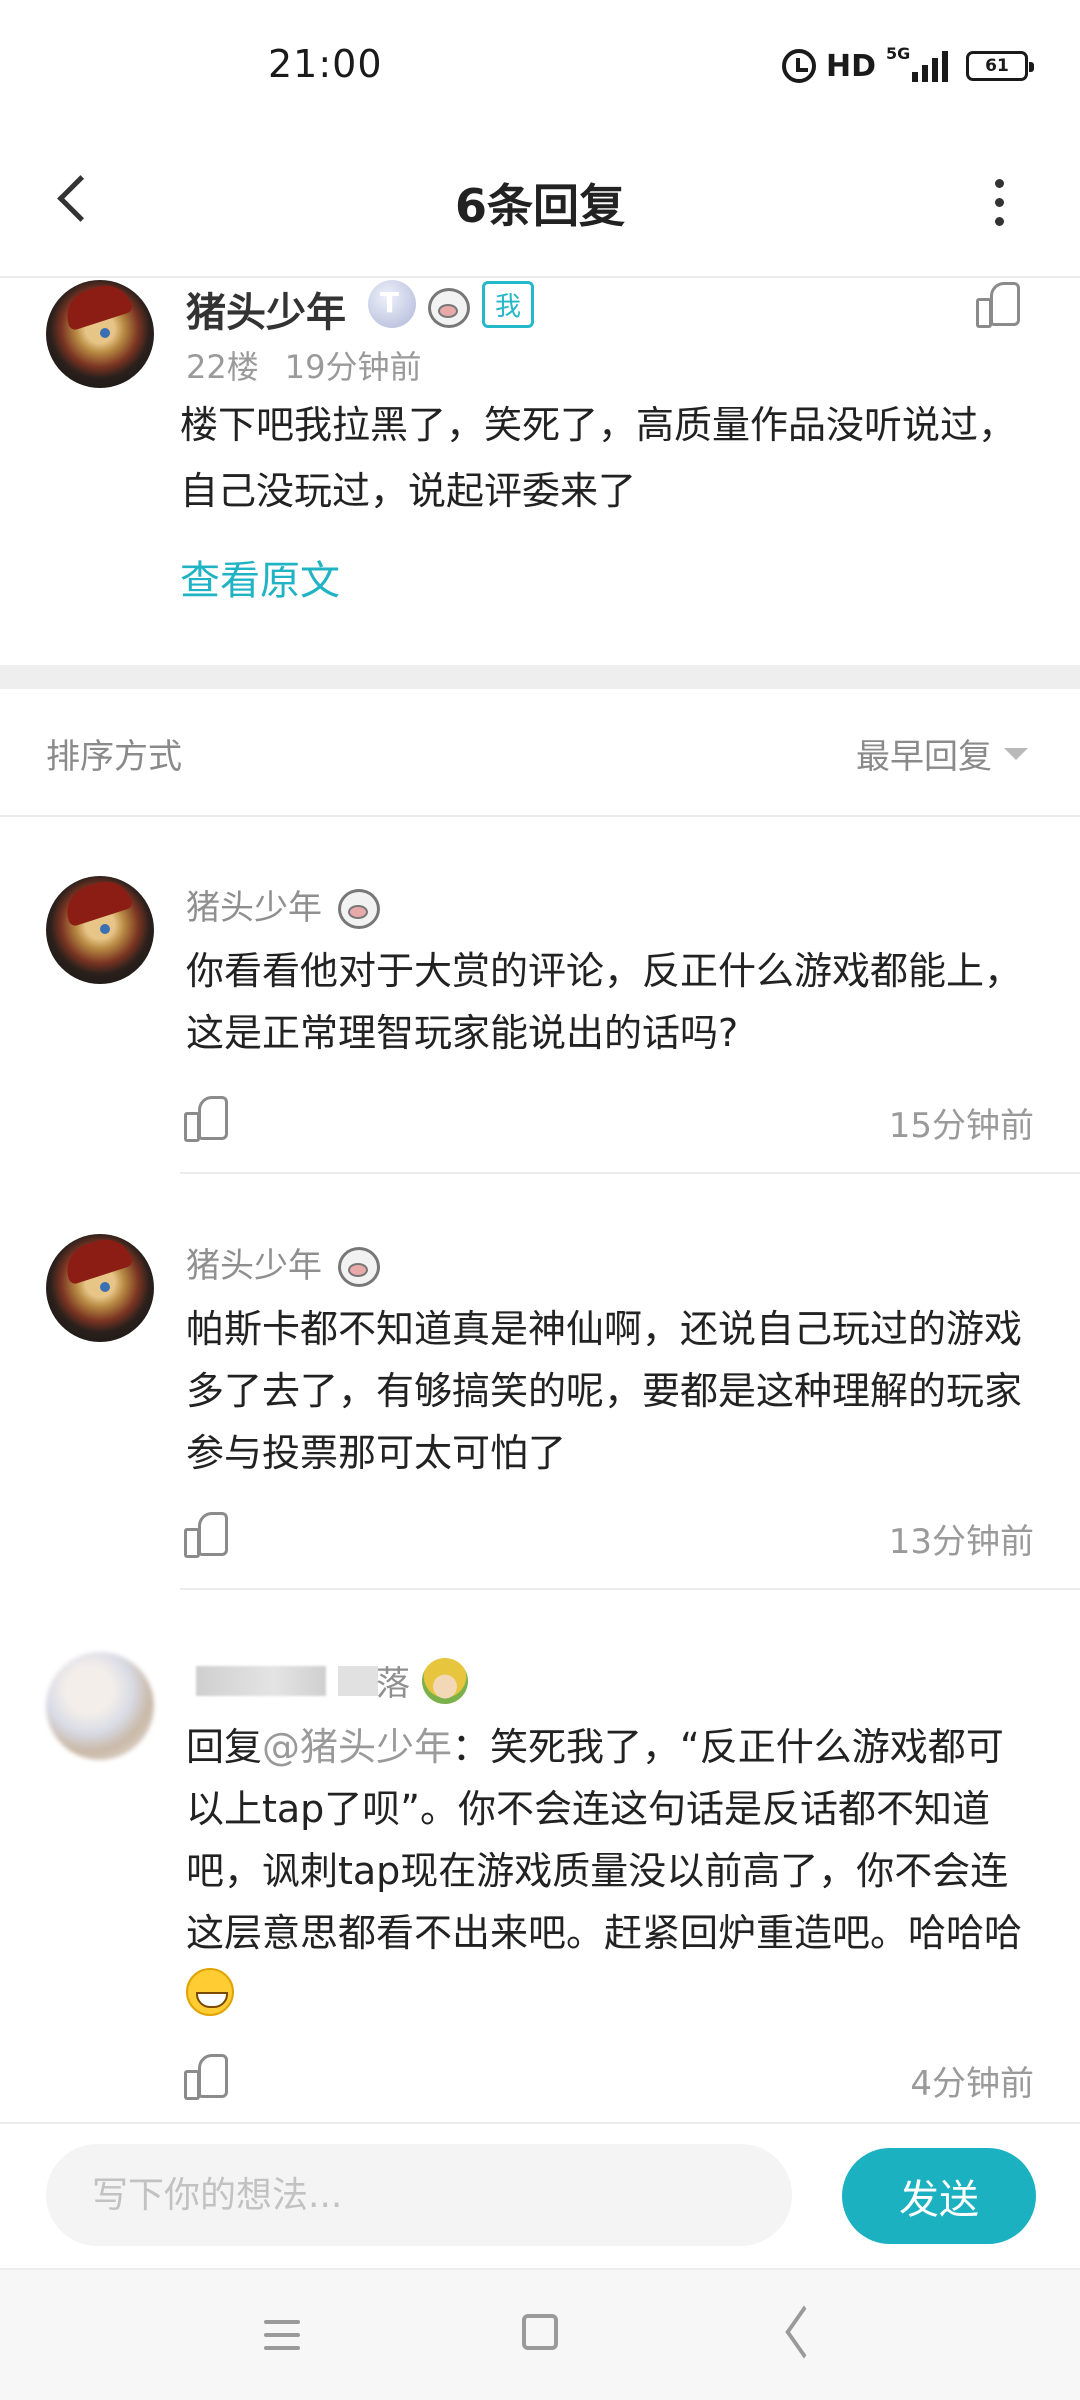  I want to click on signal-icon: 5G, so click(917, 63).